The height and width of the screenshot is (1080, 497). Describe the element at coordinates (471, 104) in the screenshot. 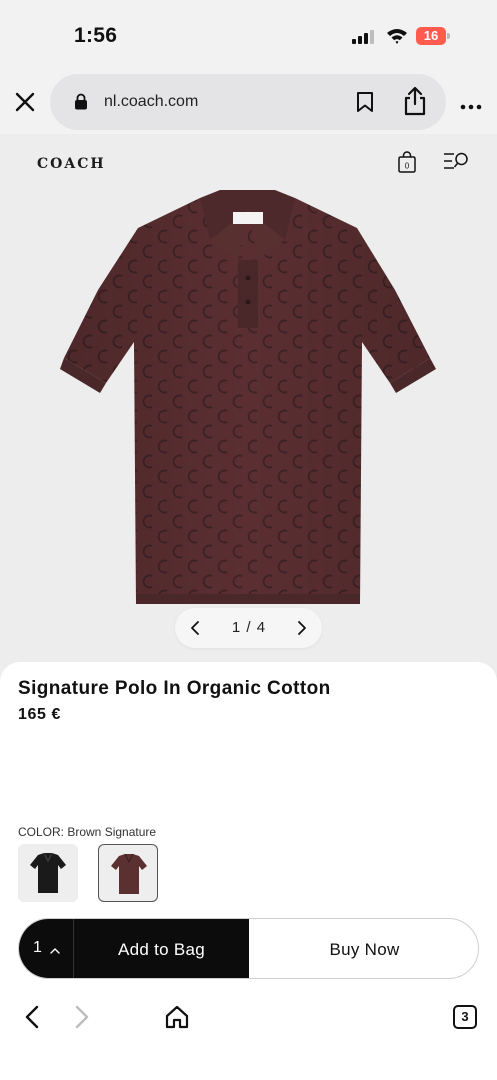

I see `more-icon` at that location.